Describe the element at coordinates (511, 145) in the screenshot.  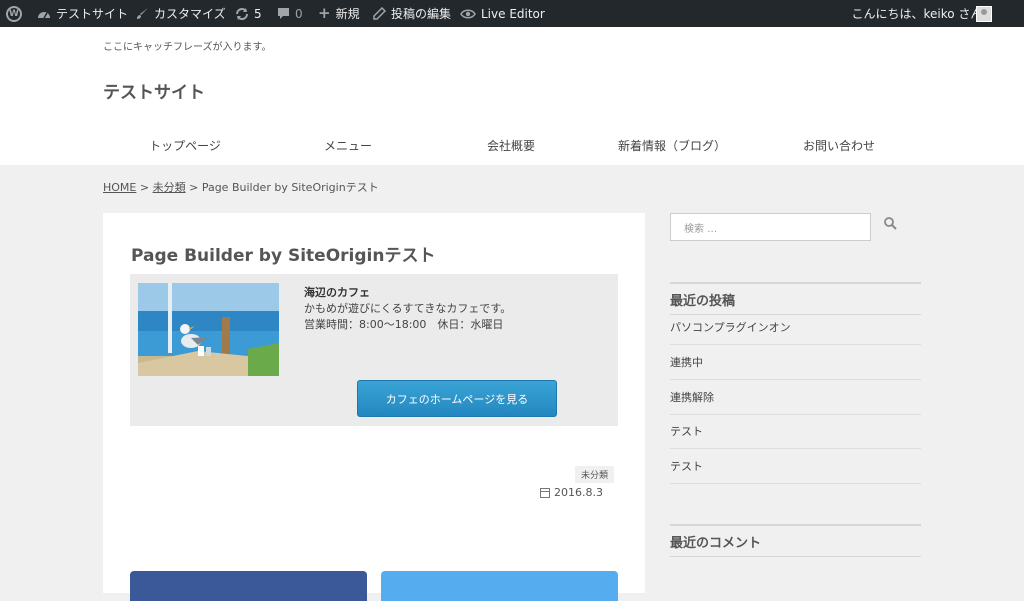
I see `nav-item-company: 会社概要` at that location.